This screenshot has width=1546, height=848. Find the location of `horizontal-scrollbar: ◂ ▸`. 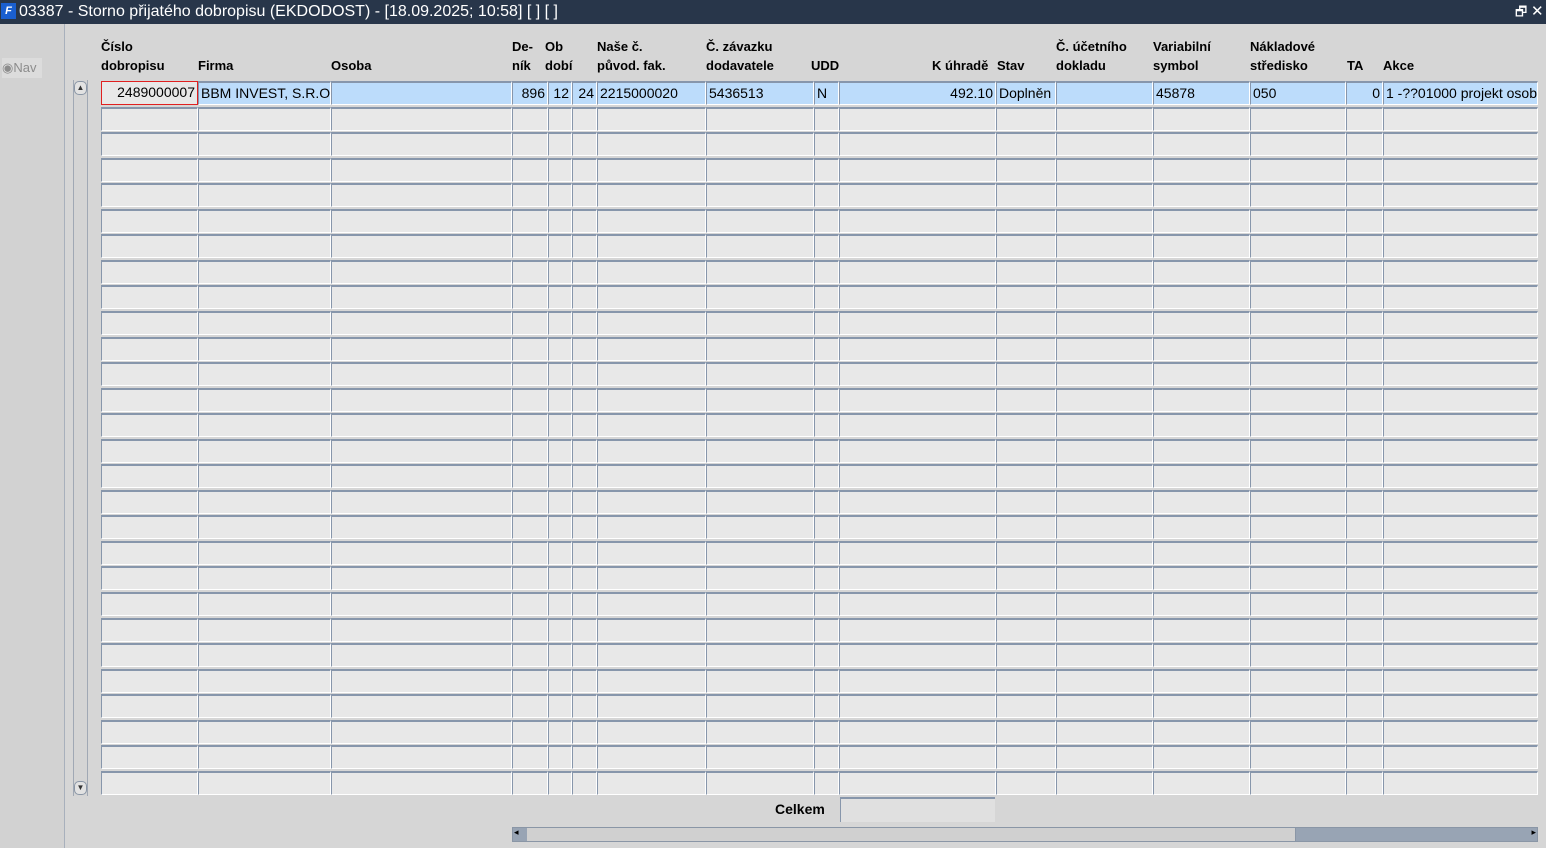

horizontal-scrollbar: ◂ ▸ is located at coordinates (1025, 834).